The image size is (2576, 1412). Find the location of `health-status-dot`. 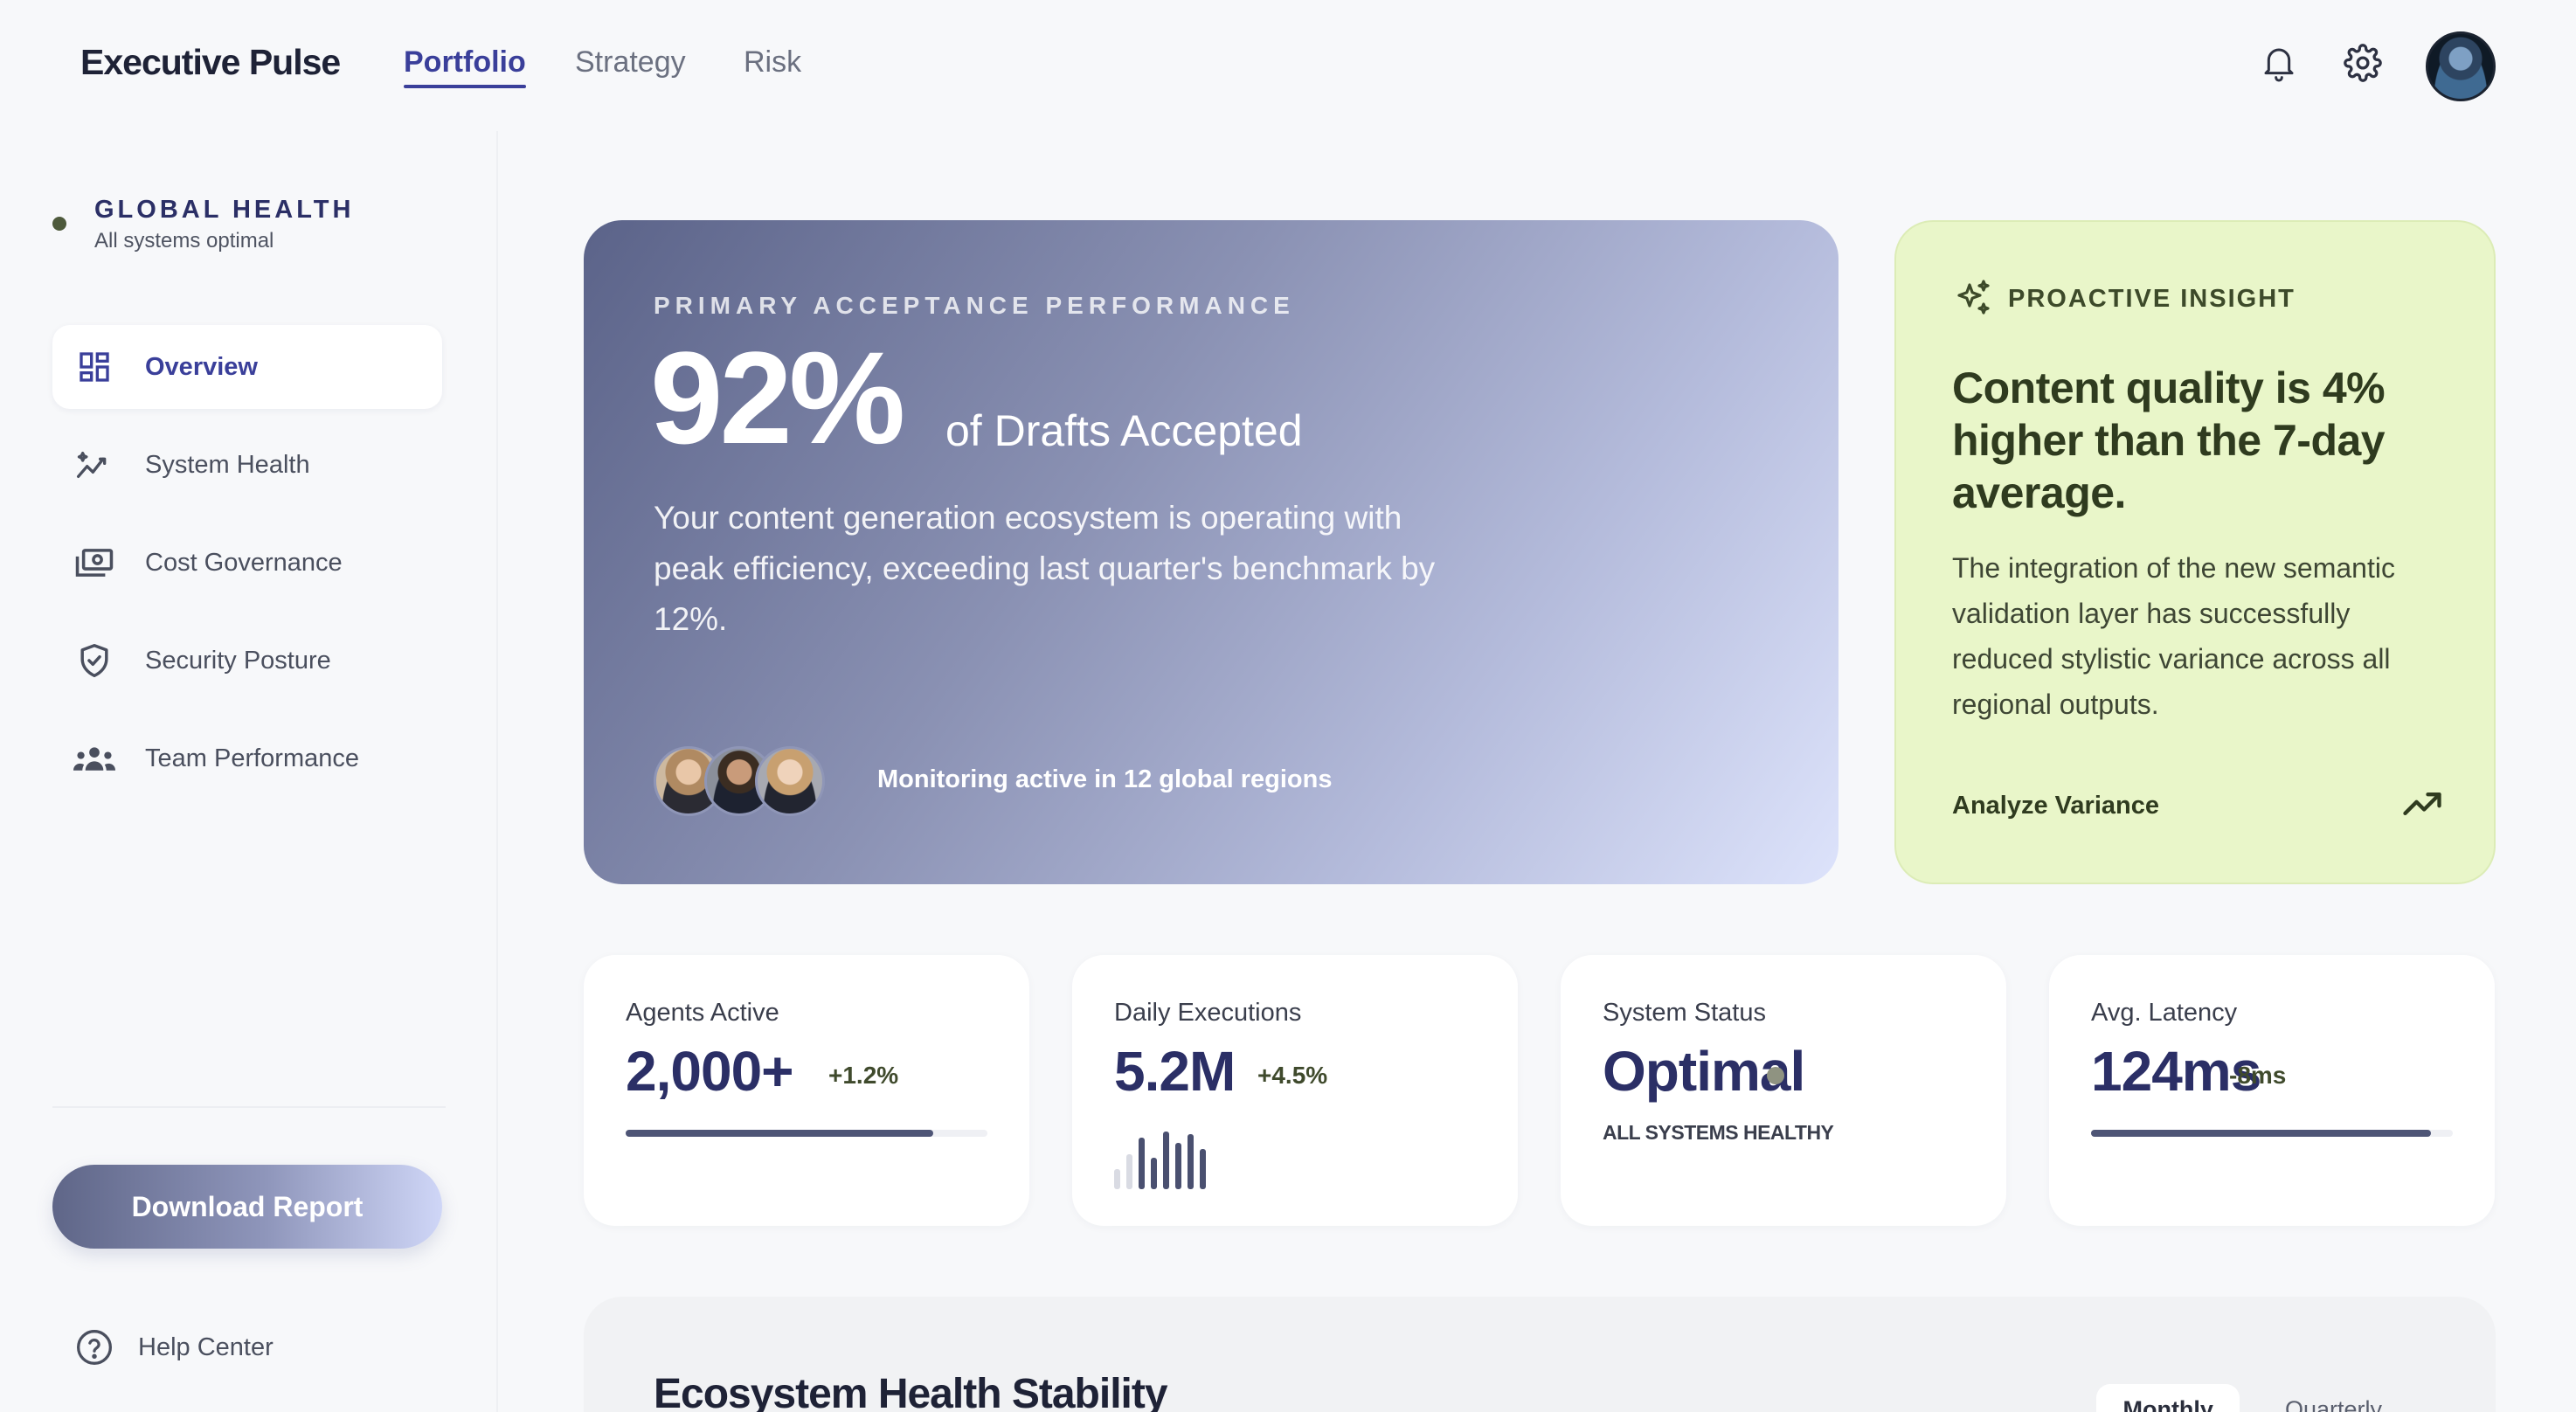

health-status-dot is located at coordinates (59, 224).